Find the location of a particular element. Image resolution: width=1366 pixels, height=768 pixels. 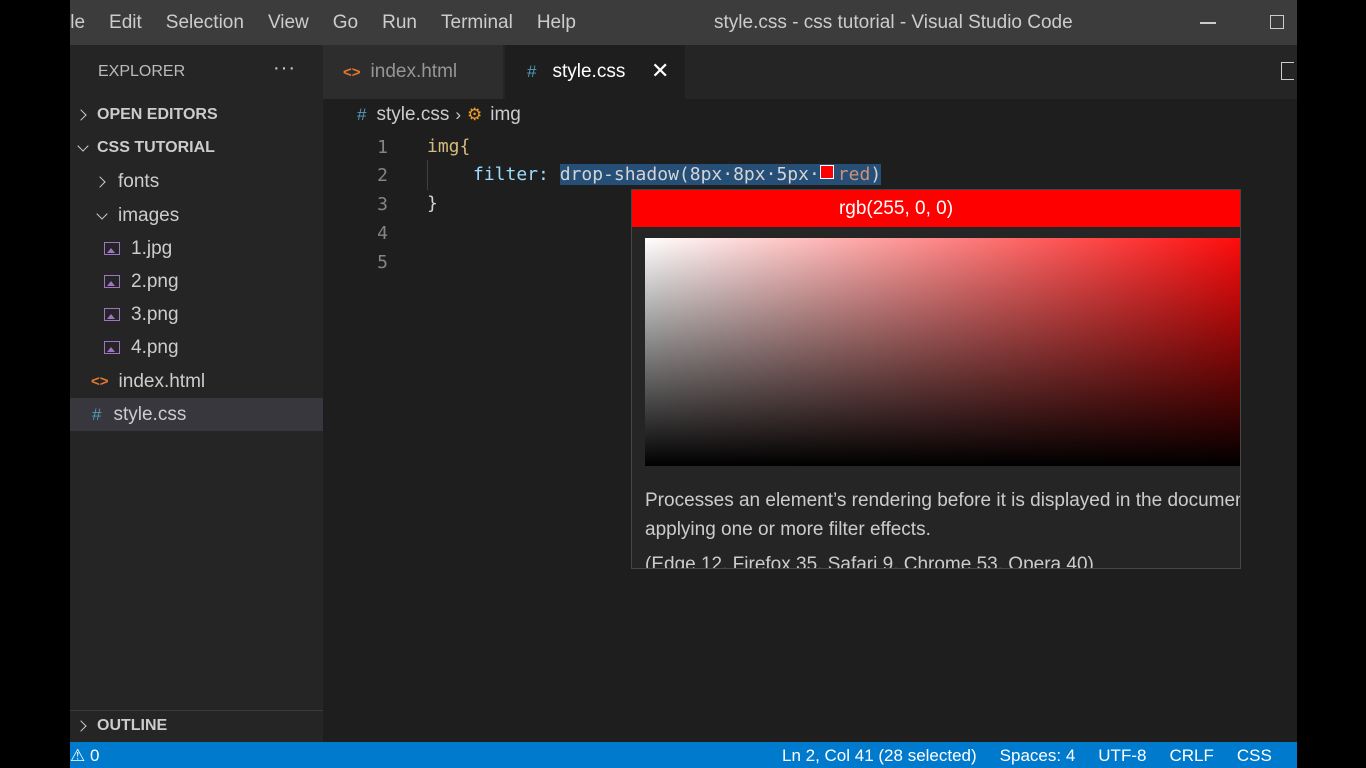

language-mode: CSS is located at coordinates (1254, 756).